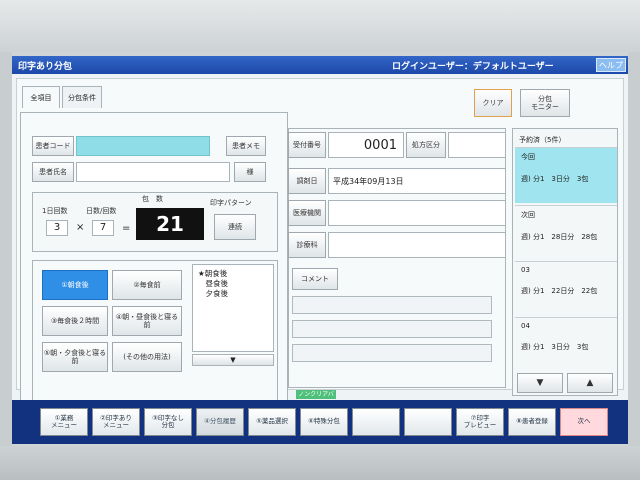 This screenshot has height=480, width=640. What do you see at coordinates (64, 422) in the screenshot?
I see `fkey-business-menu: ①業務 メニュー` at bounding box center [64, 422].